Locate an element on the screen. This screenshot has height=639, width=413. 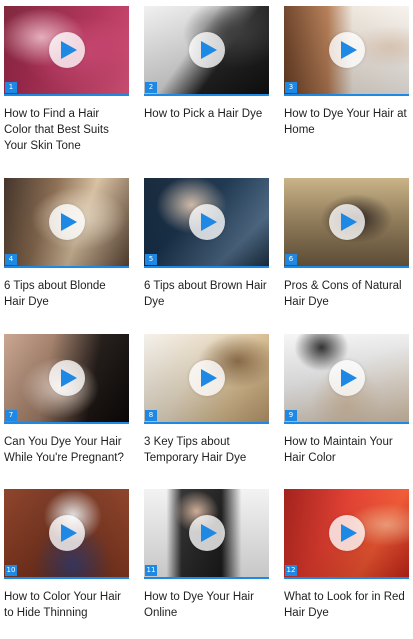
video-thumbnail: 3 is located at coordinates (346, 51).